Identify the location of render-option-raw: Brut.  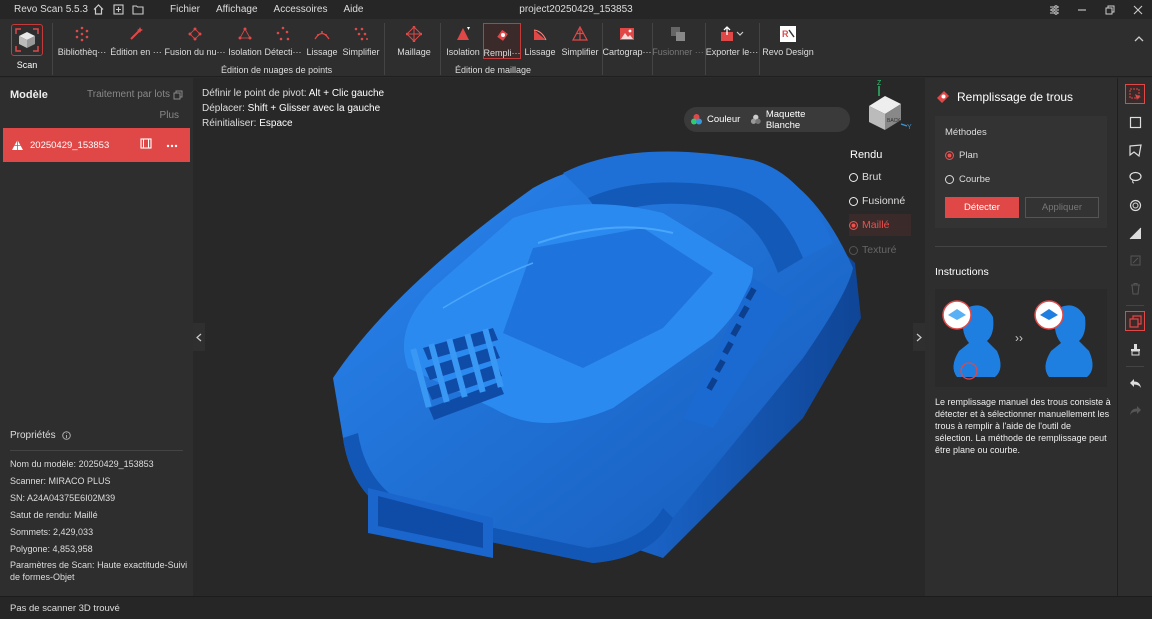
(880, 177).